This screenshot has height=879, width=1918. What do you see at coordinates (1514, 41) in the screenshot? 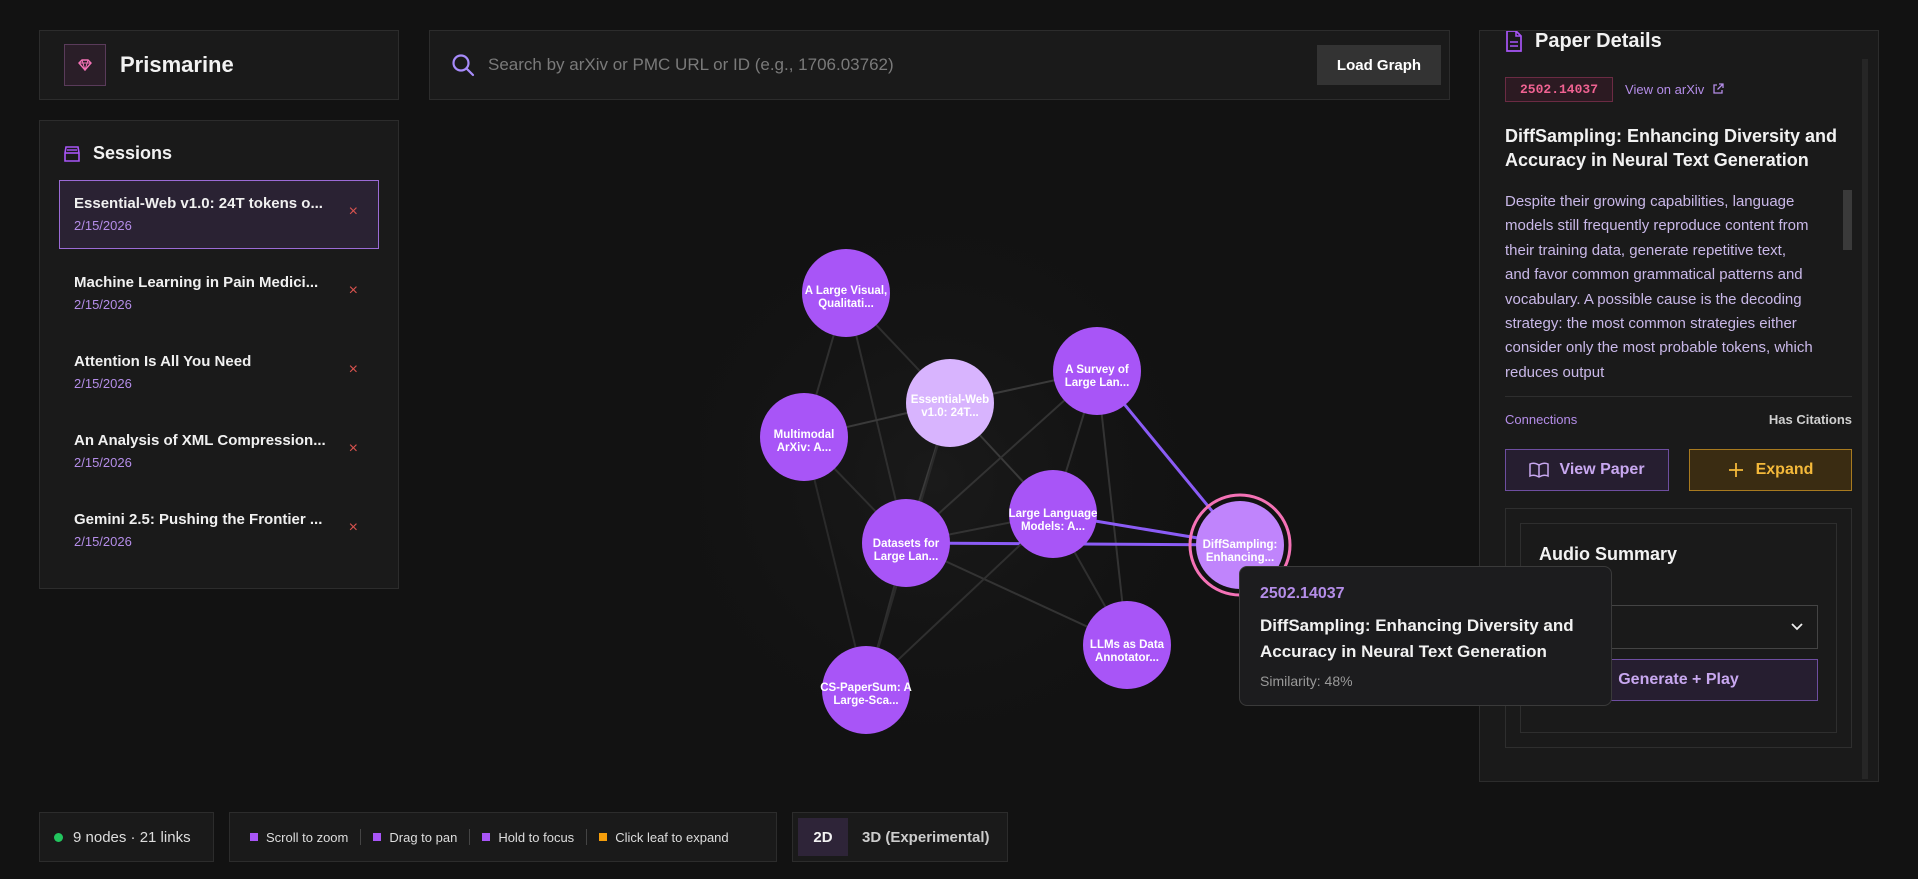
I see `document-icon` at bounding box center [1514, 41].